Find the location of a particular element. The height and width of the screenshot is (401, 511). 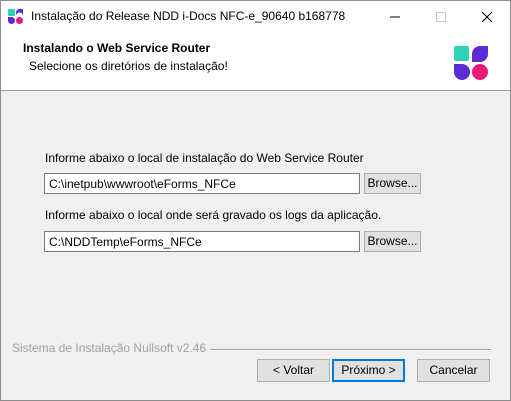

product-logo-icon is located at coordinates (471, 63).